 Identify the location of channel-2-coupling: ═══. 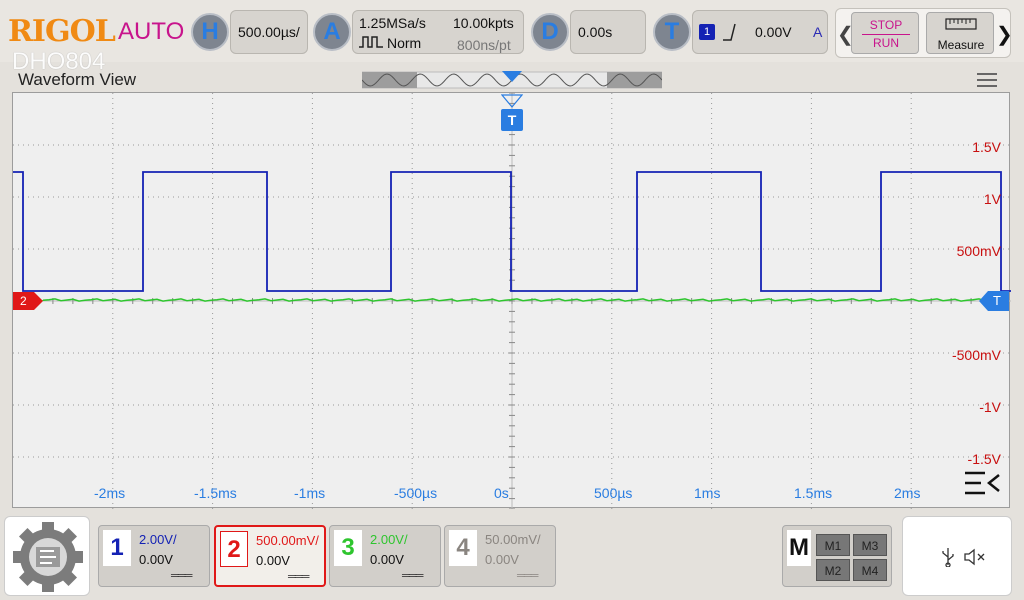
(298, 577).